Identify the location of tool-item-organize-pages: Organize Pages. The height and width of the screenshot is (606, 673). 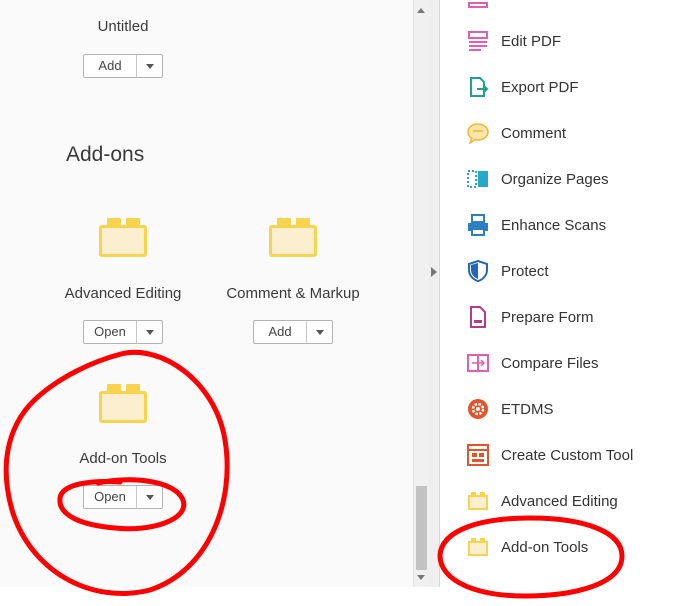
(557, 179).